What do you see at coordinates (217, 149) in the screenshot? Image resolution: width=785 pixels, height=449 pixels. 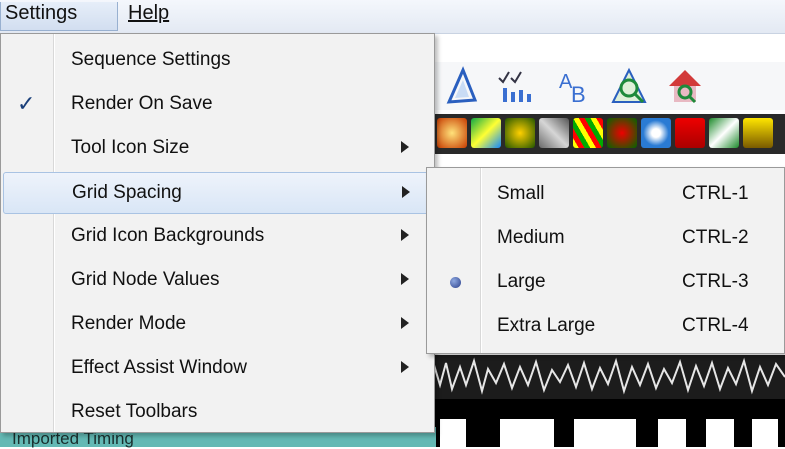 I see `menu-item-tool-icon-size: Tool Icon Size` at bounding box center [217, 149].